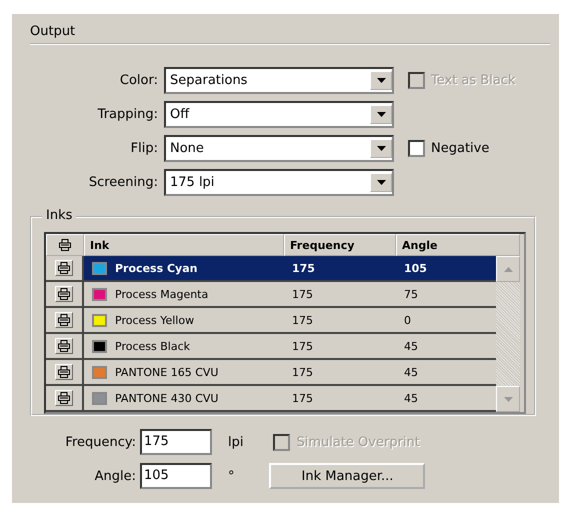  What do you see at coordinates (279, 182) in the screenshot?
I see `dropdown: 175 lpi` at bounding box center [279, 182].